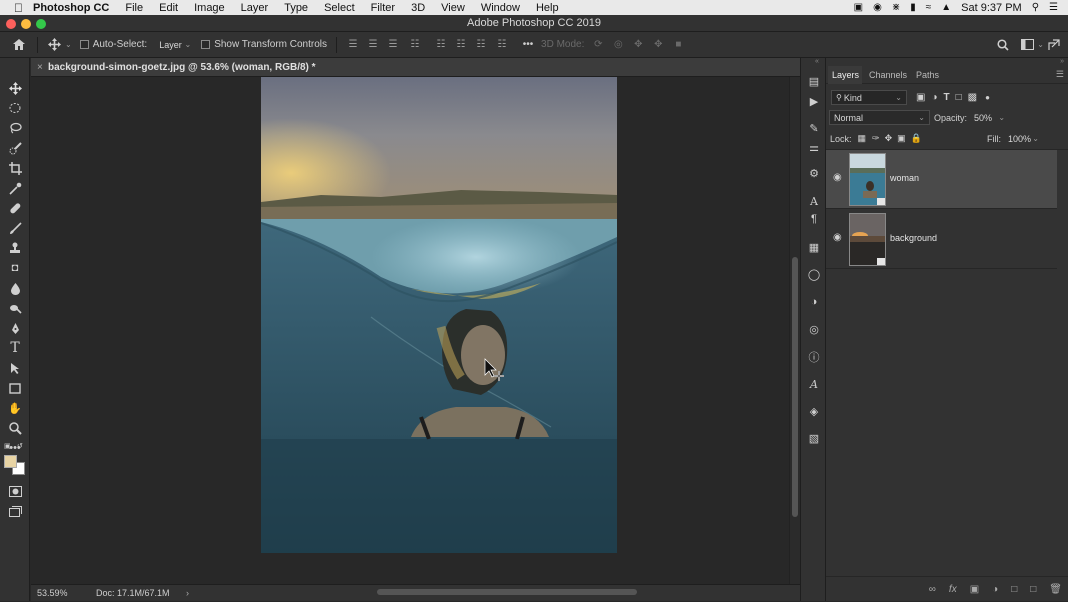 Image resolution: width=1068 pixels, height=602 pixels. I want to click on clone-source-panel-icon: ⚙, so click(814, 173).